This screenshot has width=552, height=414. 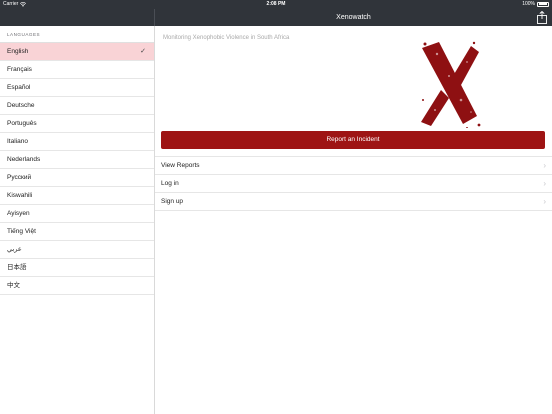 I want to click on battery-percent: 100%, so click(x=528, y=4).